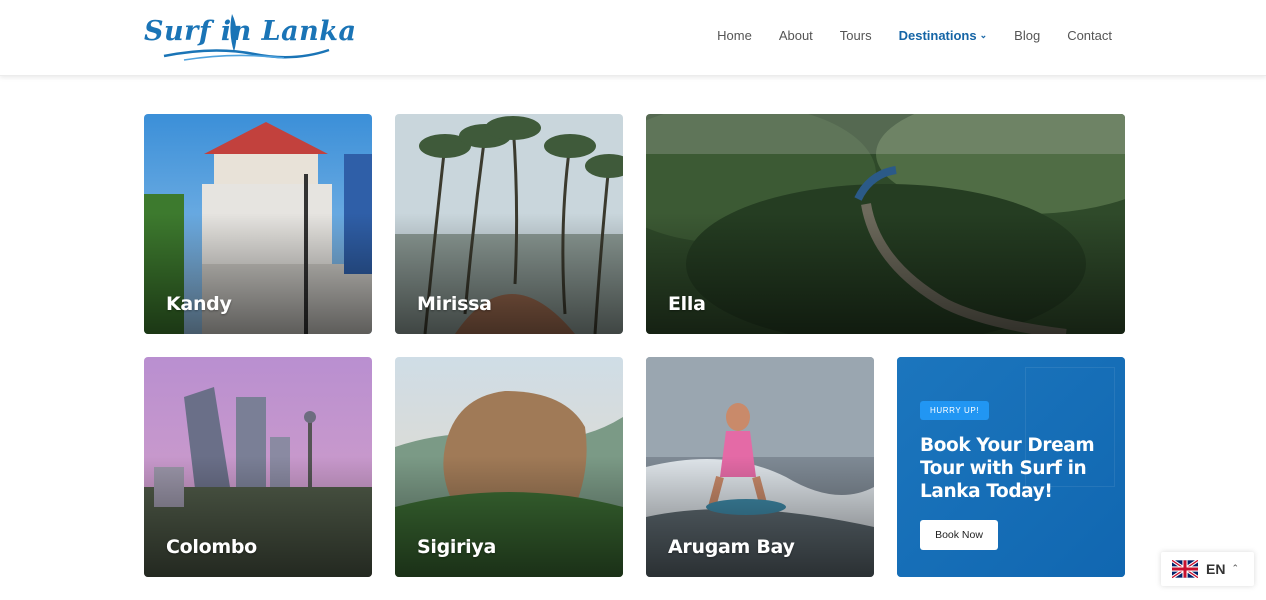 This screenshot has width=1266, height=600. What do you see at coordinates (796, 35) in the screenshot?
I see `nav-about: About` at bounding box center [796, 35].